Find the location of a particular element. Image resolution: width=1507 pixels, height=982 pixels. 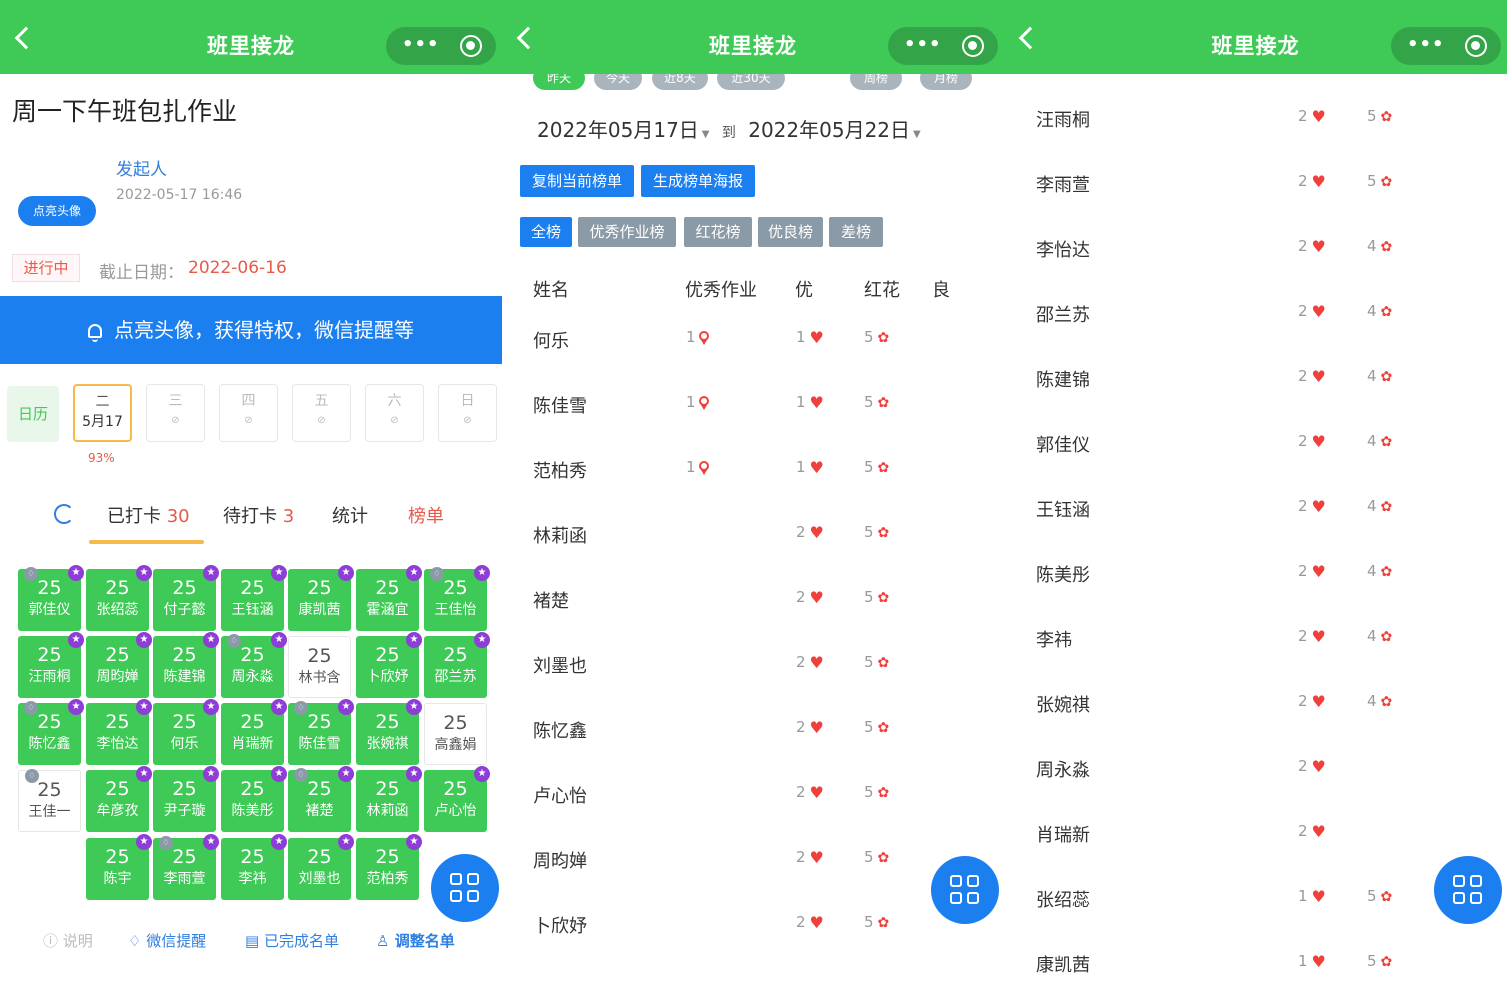

member-tile: 25 肖瑞新 ★ is located at coordinates (254, 732).